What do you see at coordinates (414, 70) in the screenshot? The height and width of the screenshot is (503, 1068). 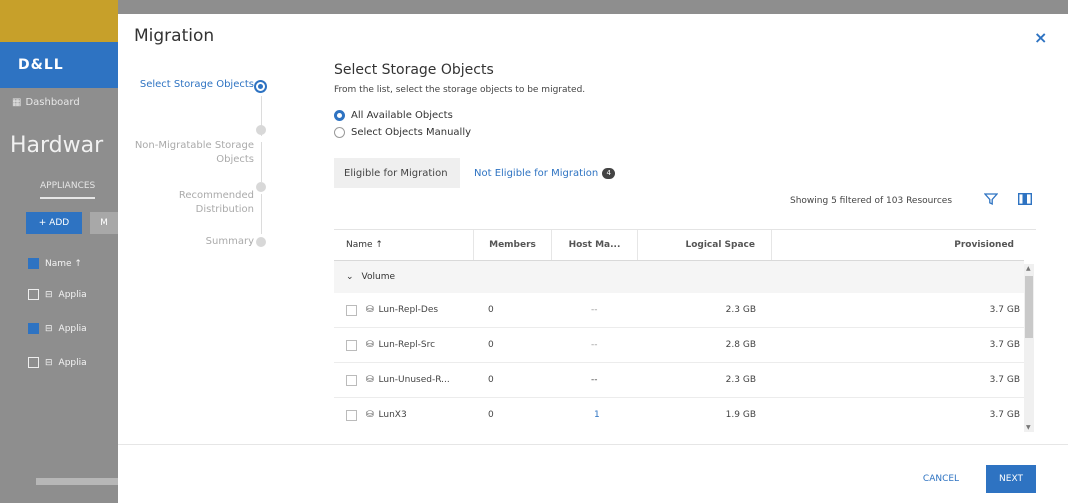 I see `section-title: Select Storage Objects` at bounding box center [414, 70].